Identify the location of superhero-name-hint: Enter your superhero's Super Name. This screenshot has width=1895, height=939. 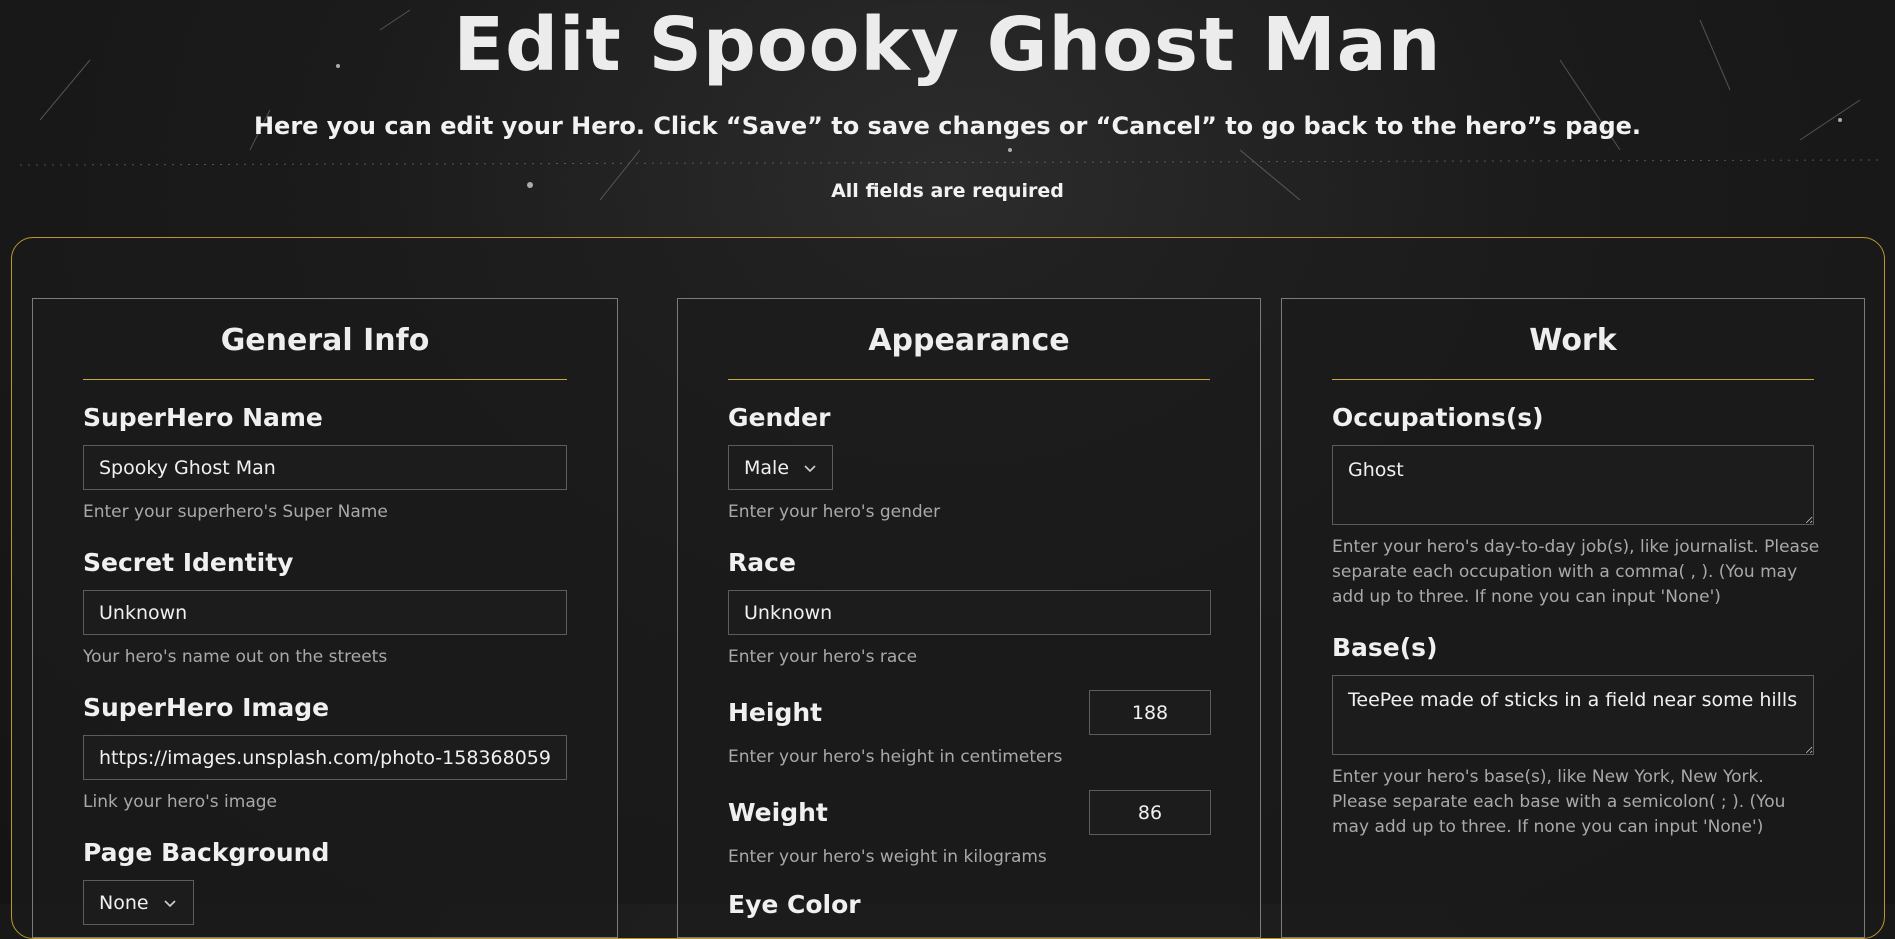
(235, 512).